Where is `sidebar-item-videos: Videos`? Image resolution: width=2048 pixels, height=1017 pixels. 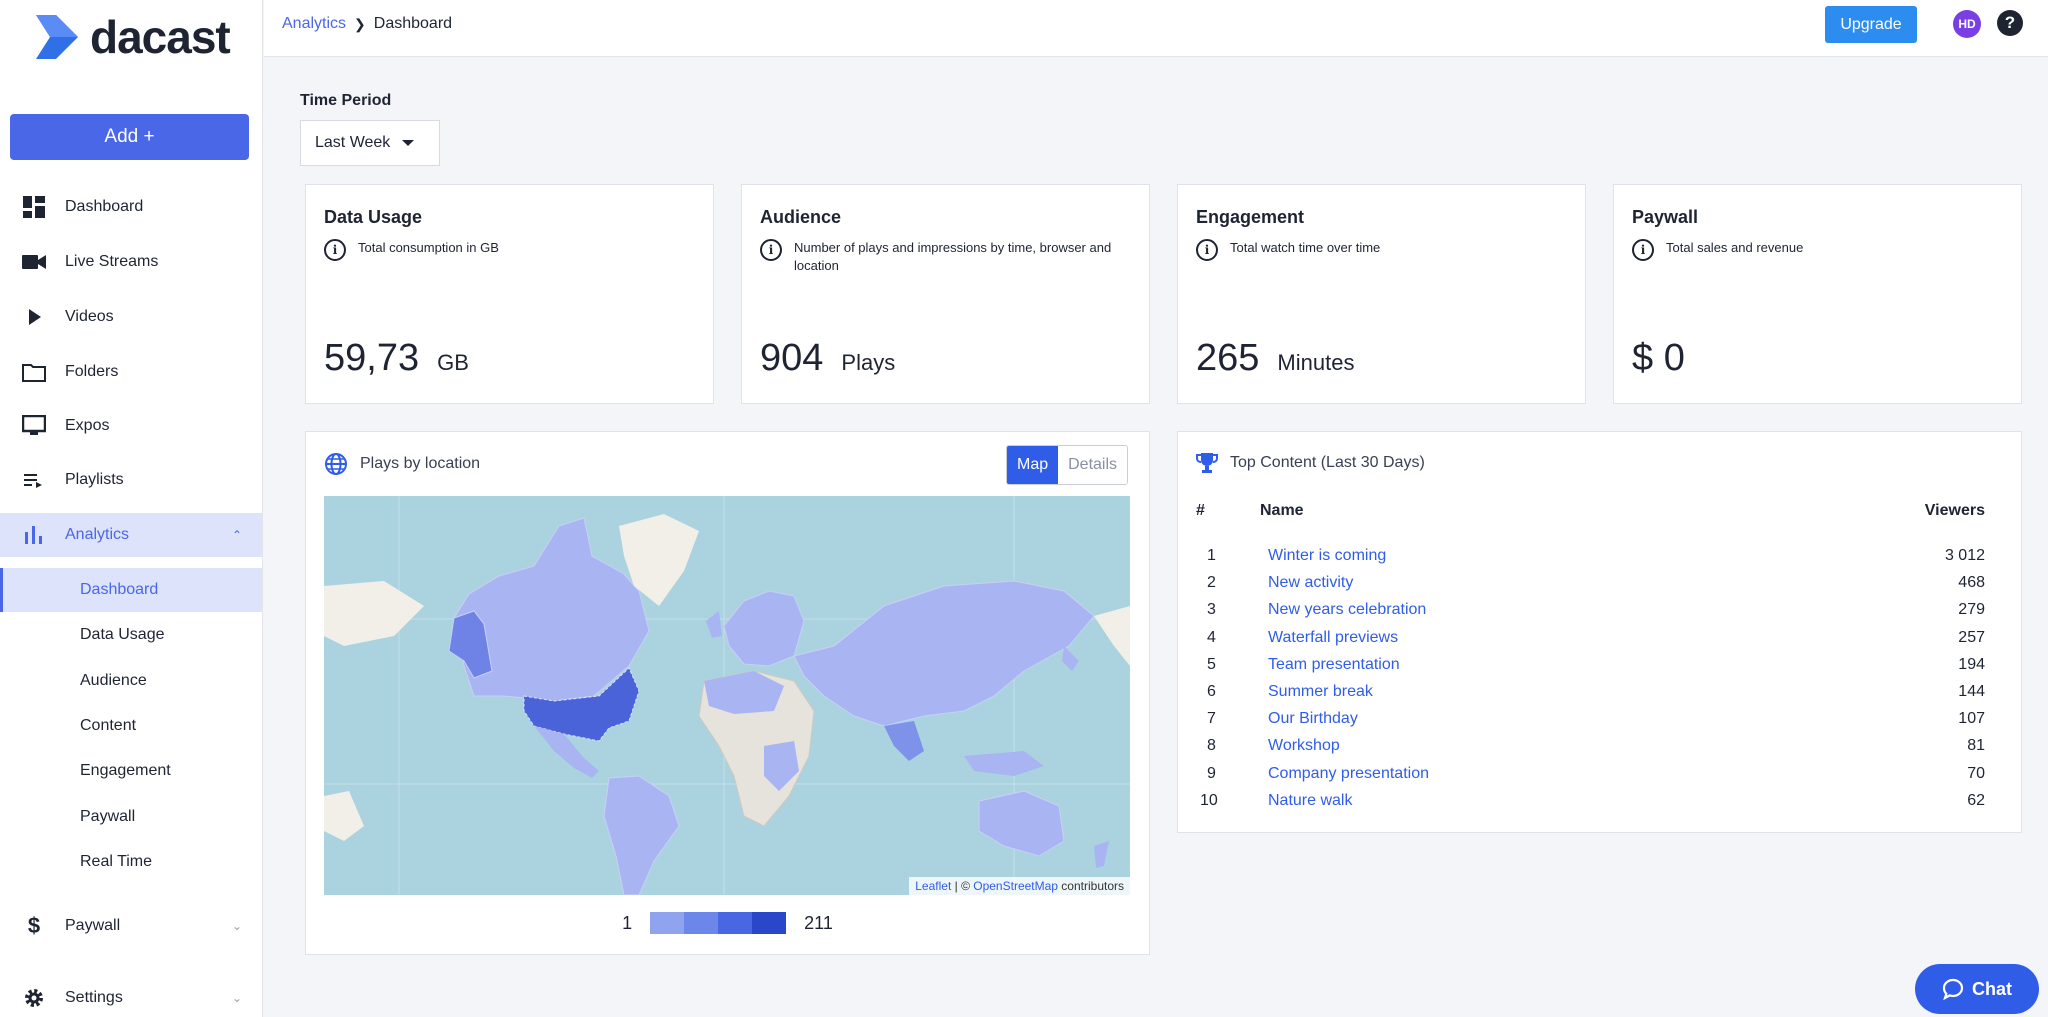 sidebar-item-videos: Videos is located at coordinates (131, 317).